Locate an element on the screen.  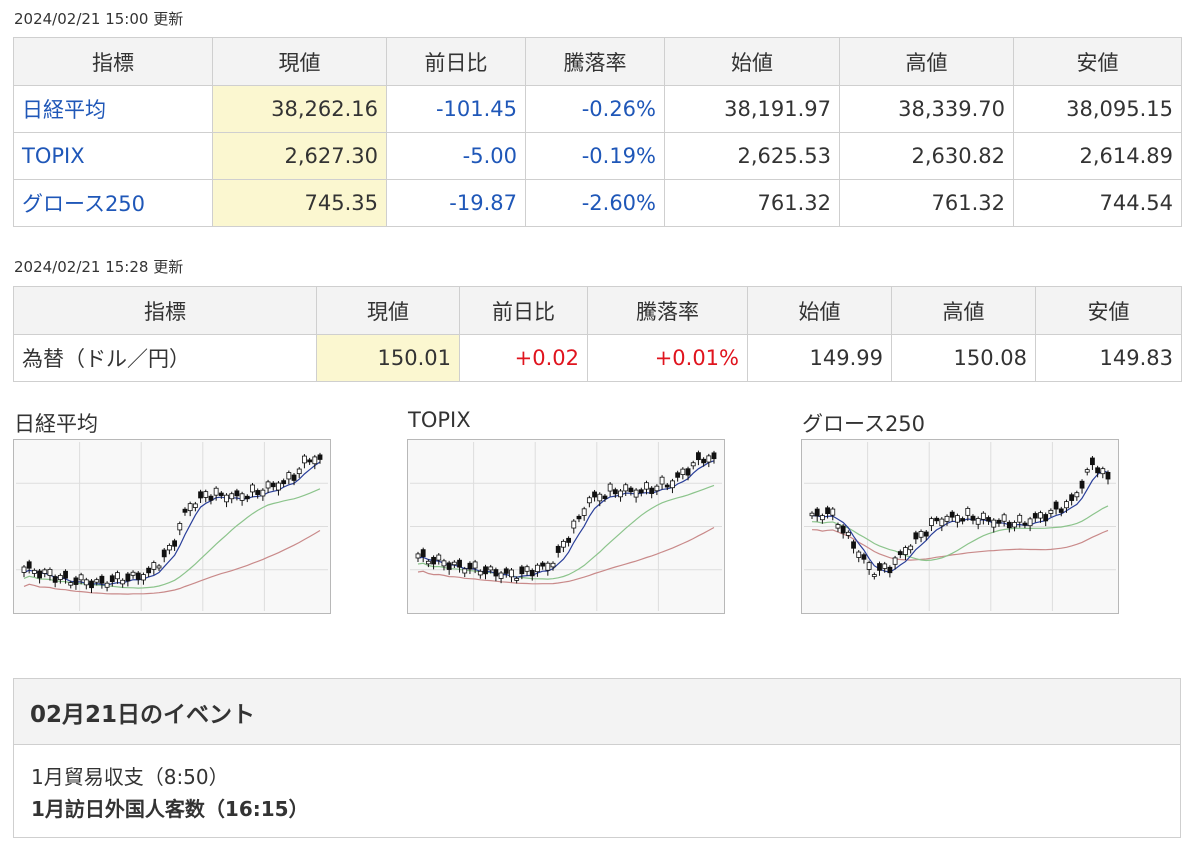
change-value: -101.45 is located at coordinates (456, 109).